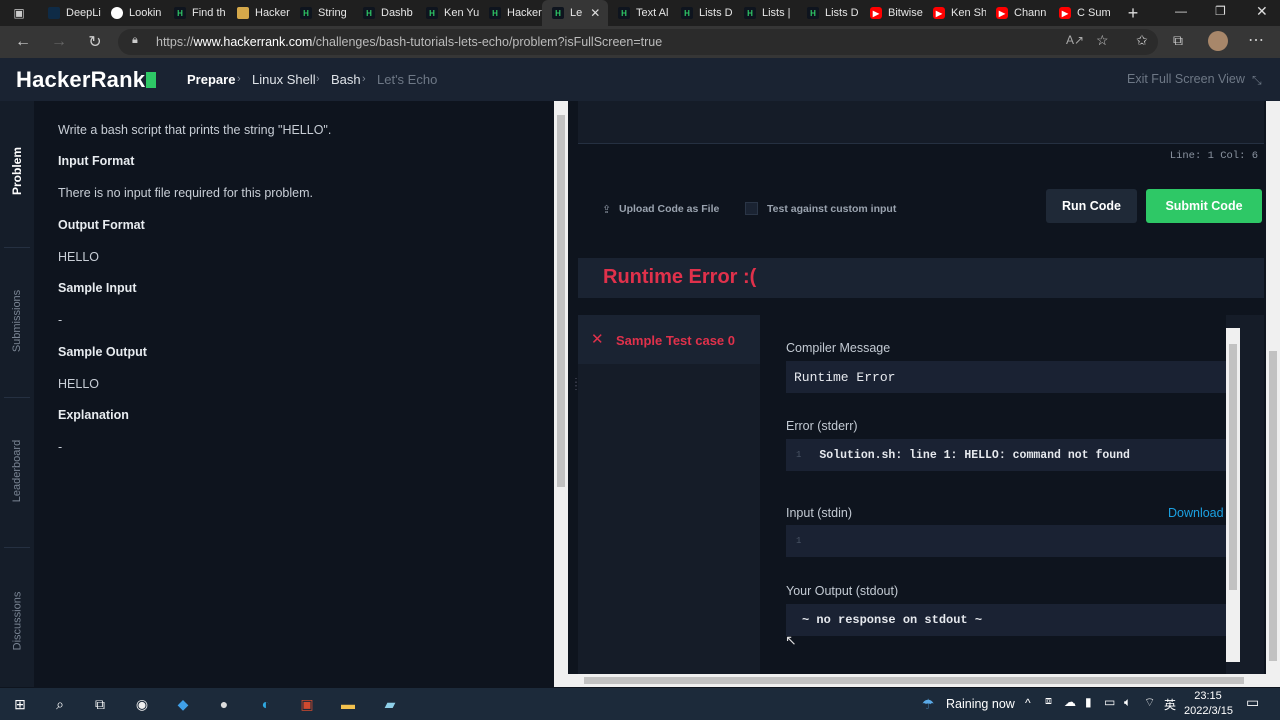 This screenshot has height=720, width=1280. Describe the element at coordinates (1094, 13) in the screenshot. I see `tab-label: C Sum` at that location.